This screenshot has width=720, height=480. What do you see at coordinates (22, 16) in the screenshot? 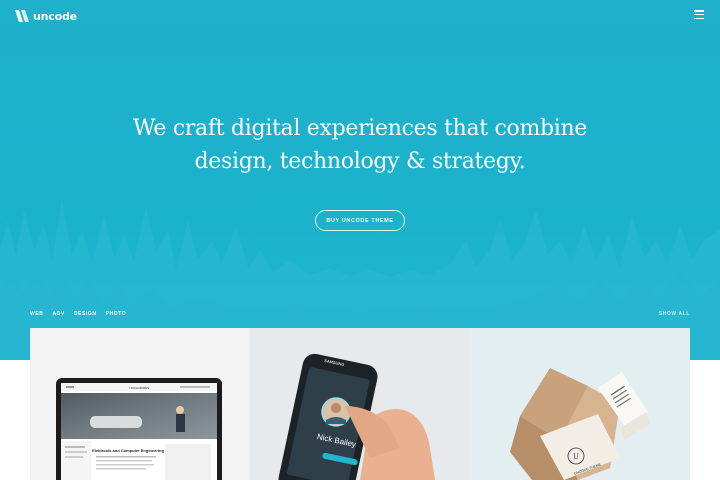
I see `uncode-logo-icon` at bounding box center [22, 16].